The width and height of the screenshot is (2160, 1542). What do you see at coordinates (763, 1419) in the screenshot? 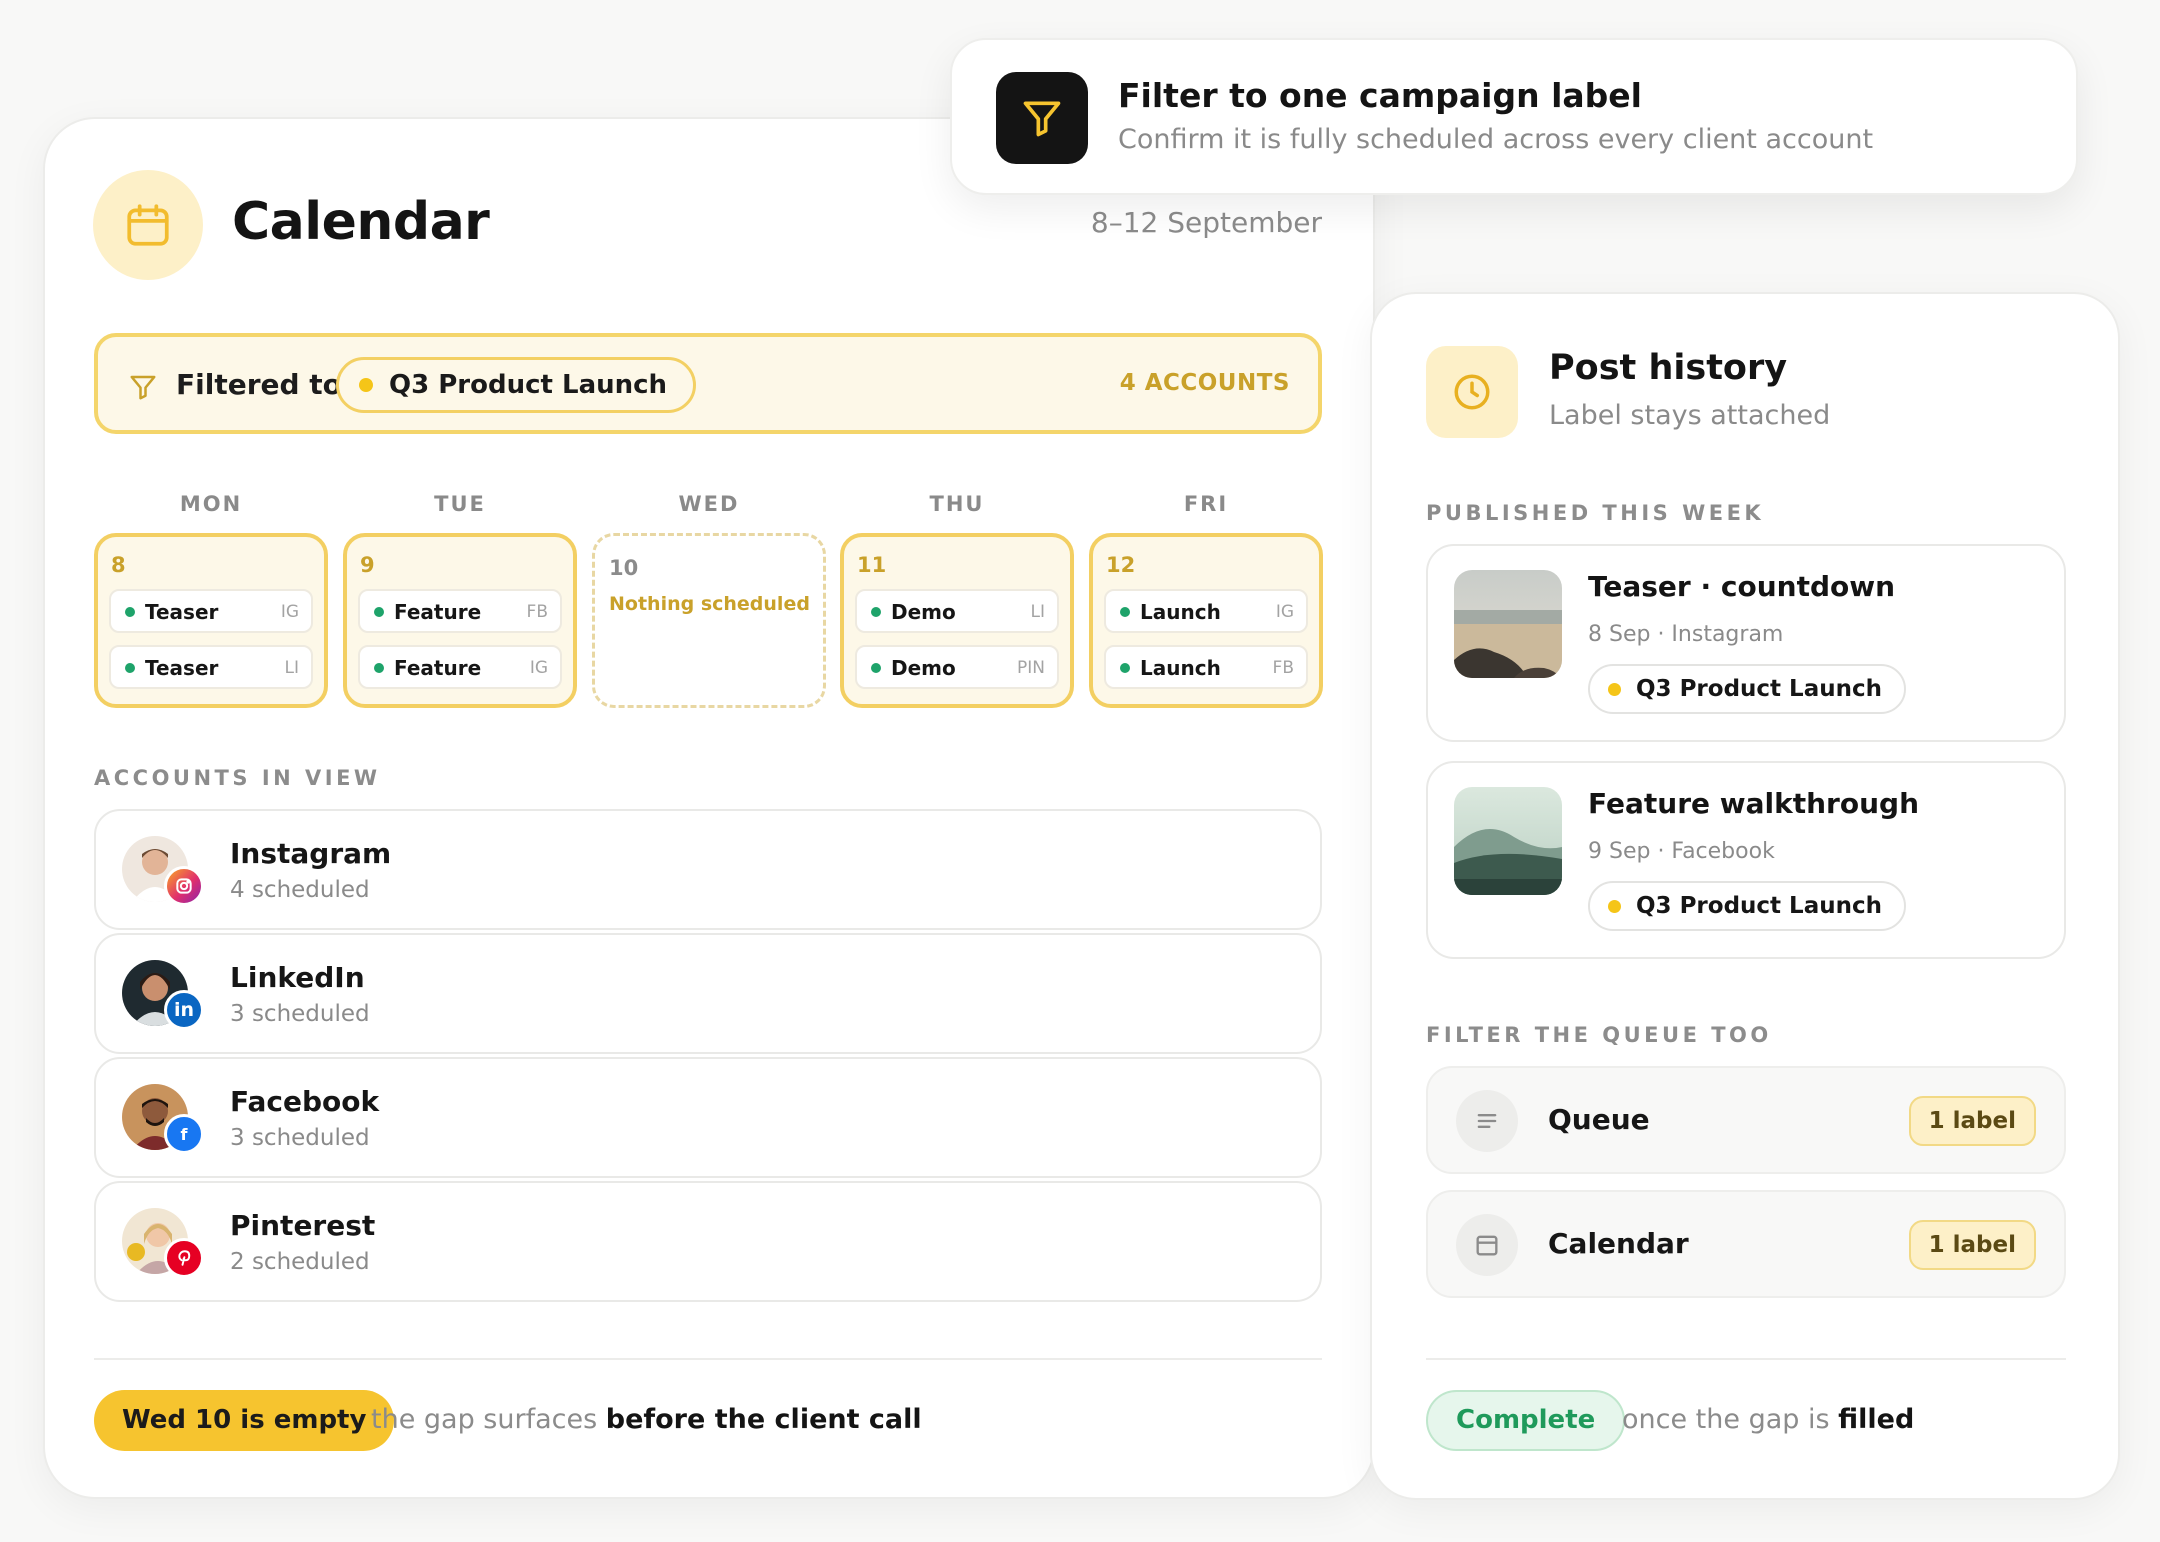
I see `footer-bold-text: before the client call` at bounding box center [763, 1419].